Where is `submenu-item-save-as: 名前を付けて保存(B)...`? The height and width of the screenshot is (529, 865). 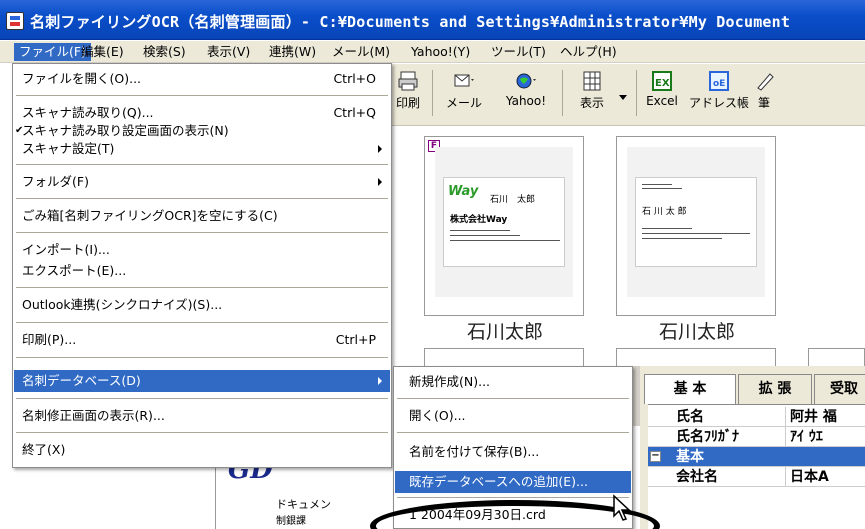
submenu-item-save-as: 名前を付けて保存(B)... is located at coordinates (513, 452).